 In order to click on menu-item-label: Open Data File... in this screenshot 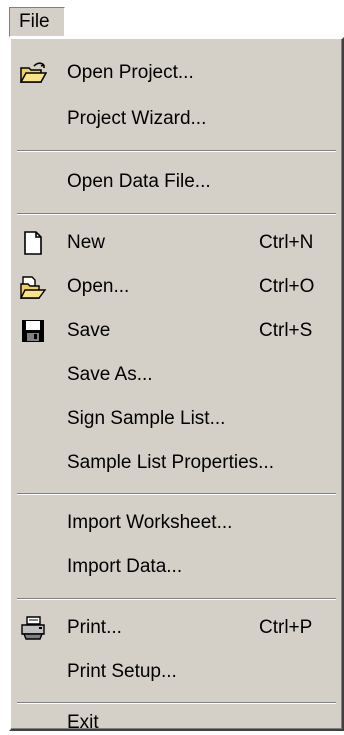, I will do `click(139, 181)`.